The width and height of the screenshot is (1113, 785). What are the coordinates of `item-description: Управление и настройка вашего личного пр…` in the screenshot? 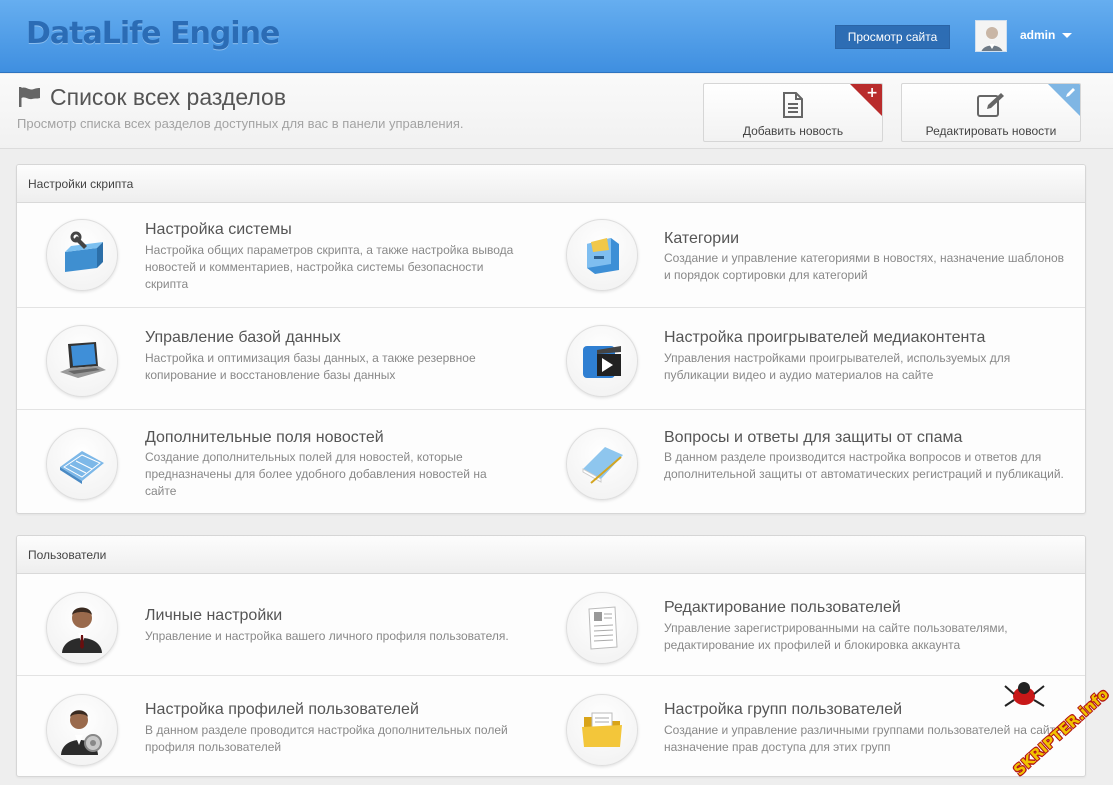 It's located at (327, 636).